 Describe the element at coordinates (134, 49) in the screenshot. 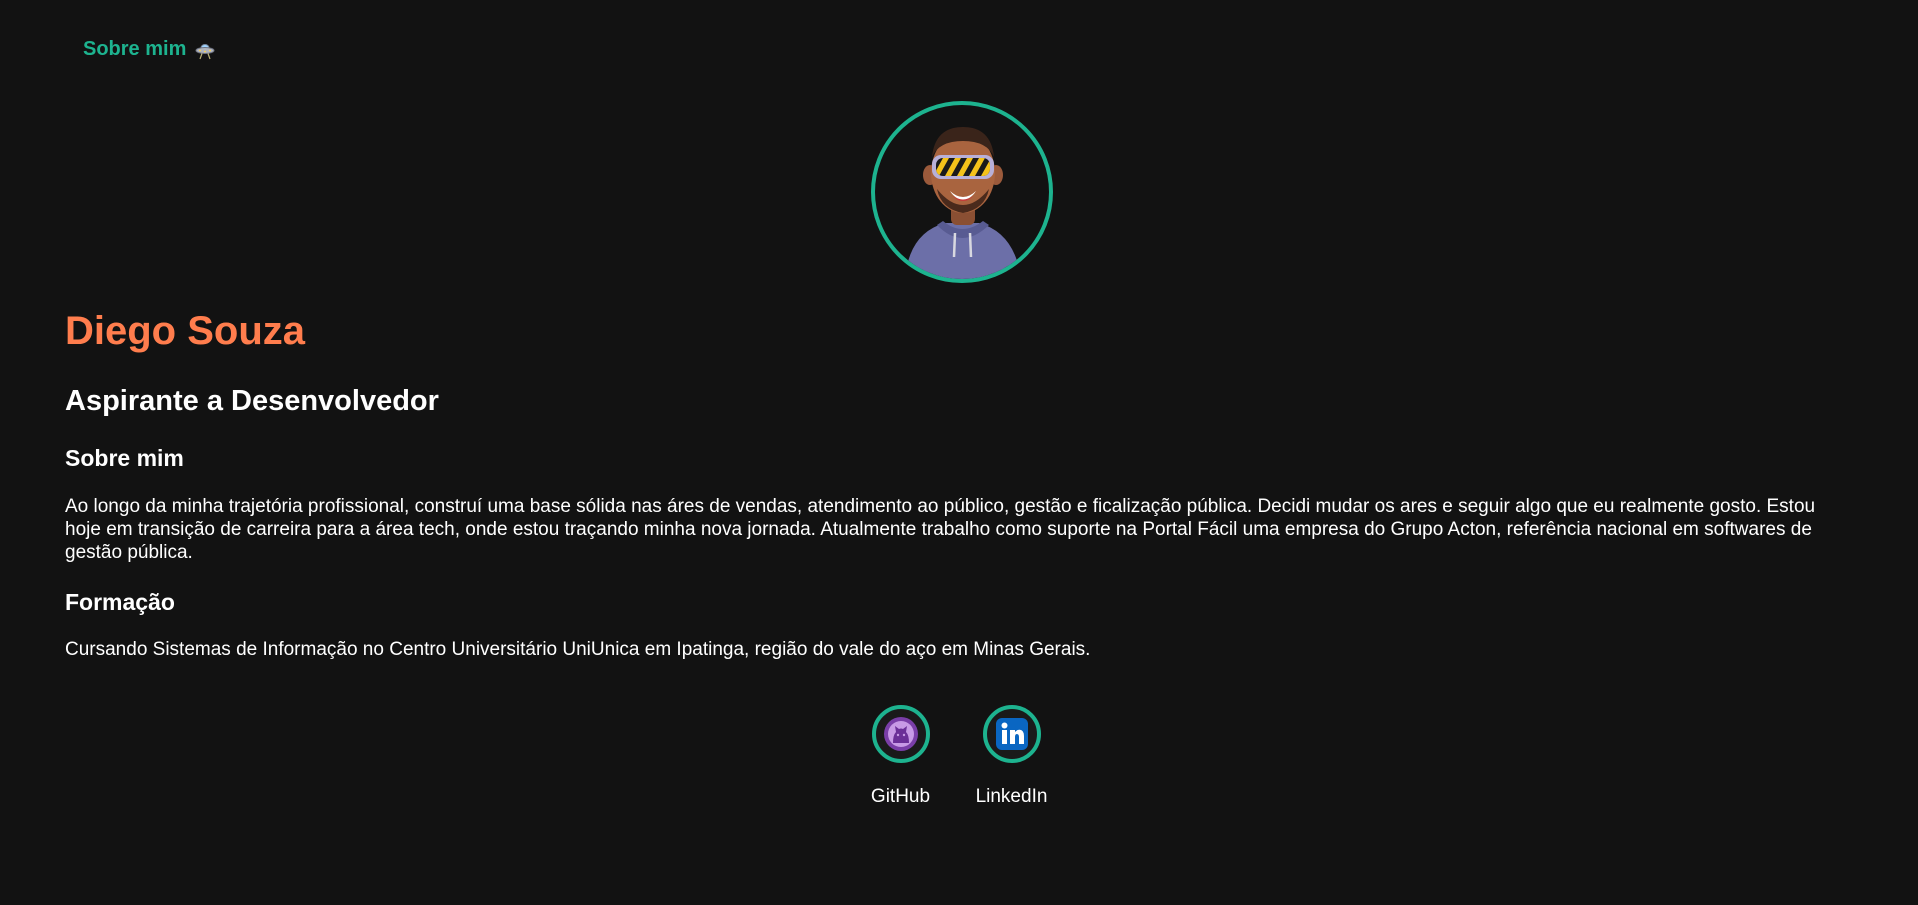

I see `nav-link-sobre-mim: Sobre mim` at that location.